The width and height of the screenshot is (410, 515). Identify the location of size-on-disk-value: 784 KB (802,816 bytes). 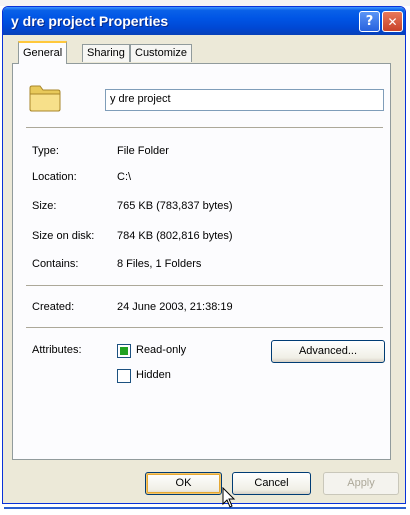
(175, 236).